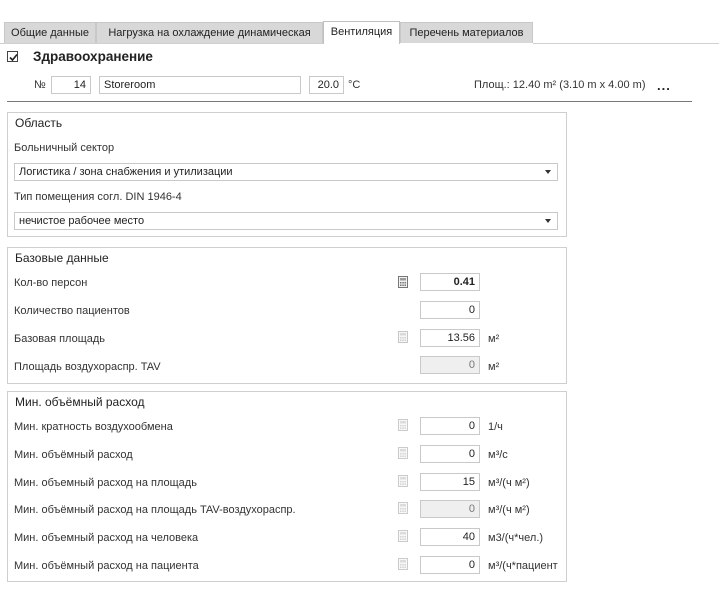 This screenshot has height=608, width=719. Describe the element at coordinates (126, 172) in the screenshot. I see `sector-value: Логистика / зона снабжения и утилизации` at that location.